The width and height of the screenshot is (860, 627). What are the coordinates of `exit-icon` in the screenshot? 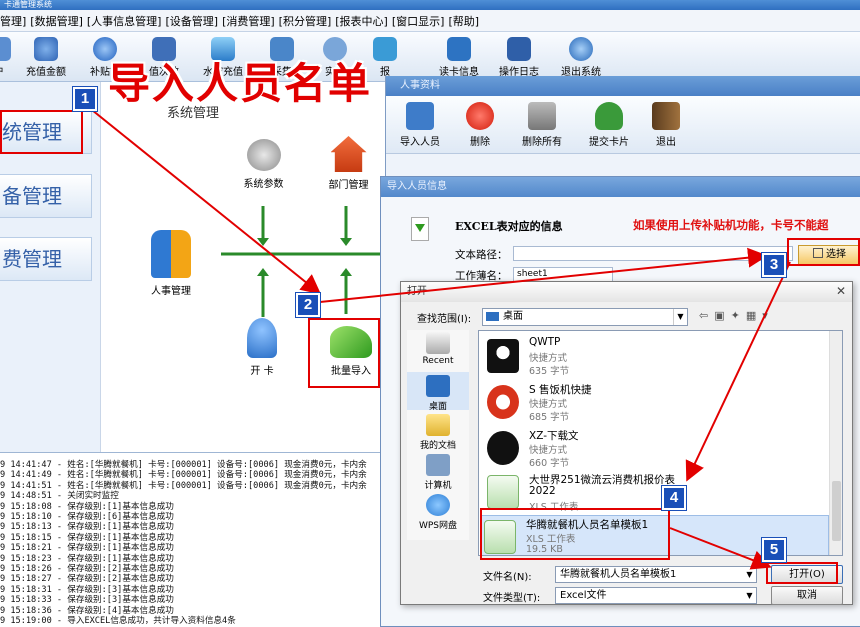 It's located at (581, 49).